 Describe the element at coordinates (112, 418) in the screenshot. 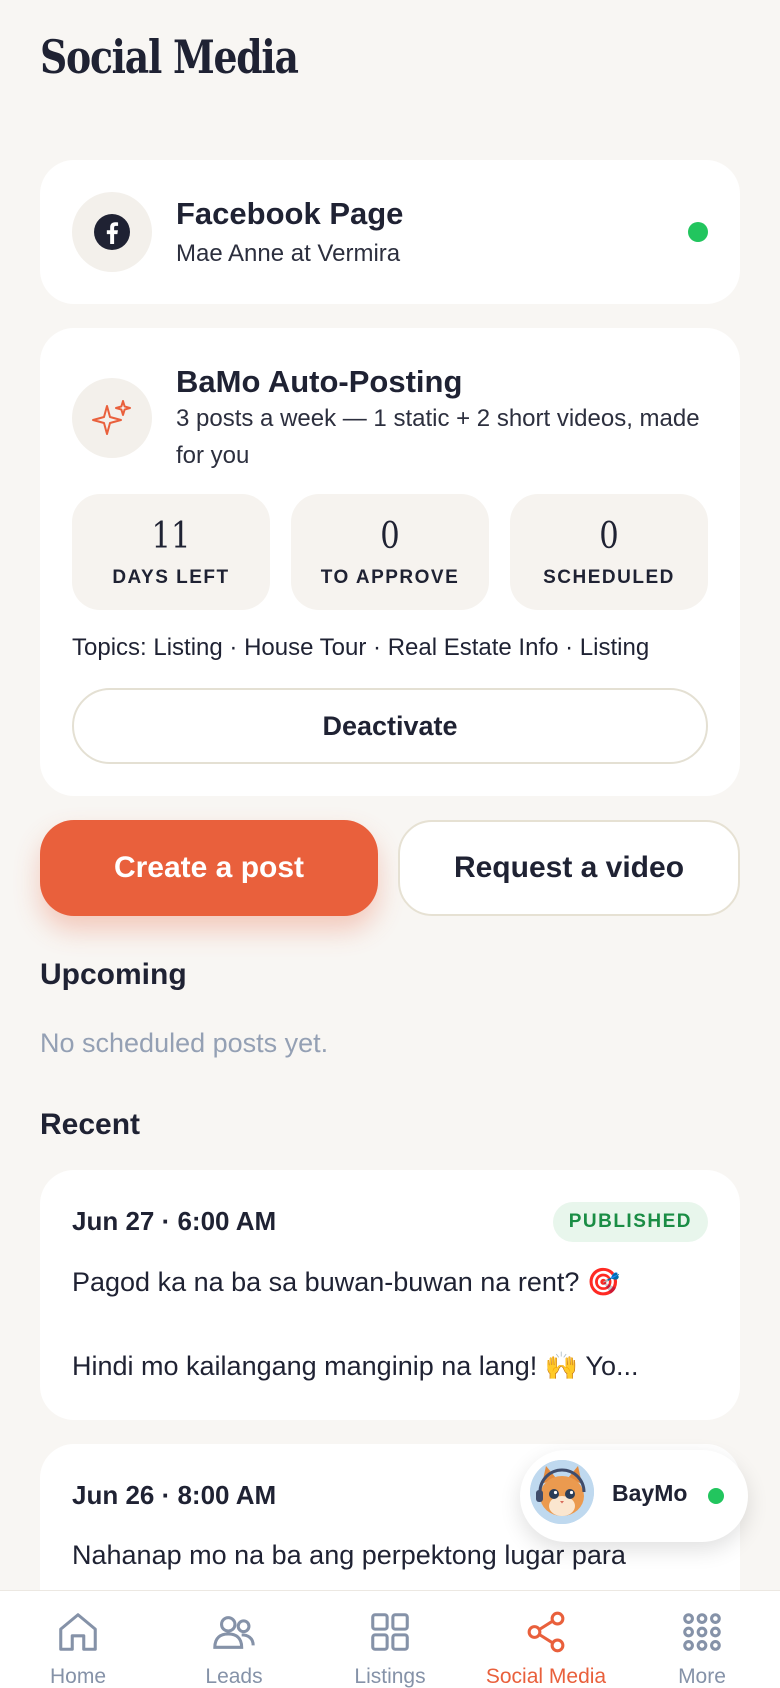

I see `sparkles-icon` at that location.